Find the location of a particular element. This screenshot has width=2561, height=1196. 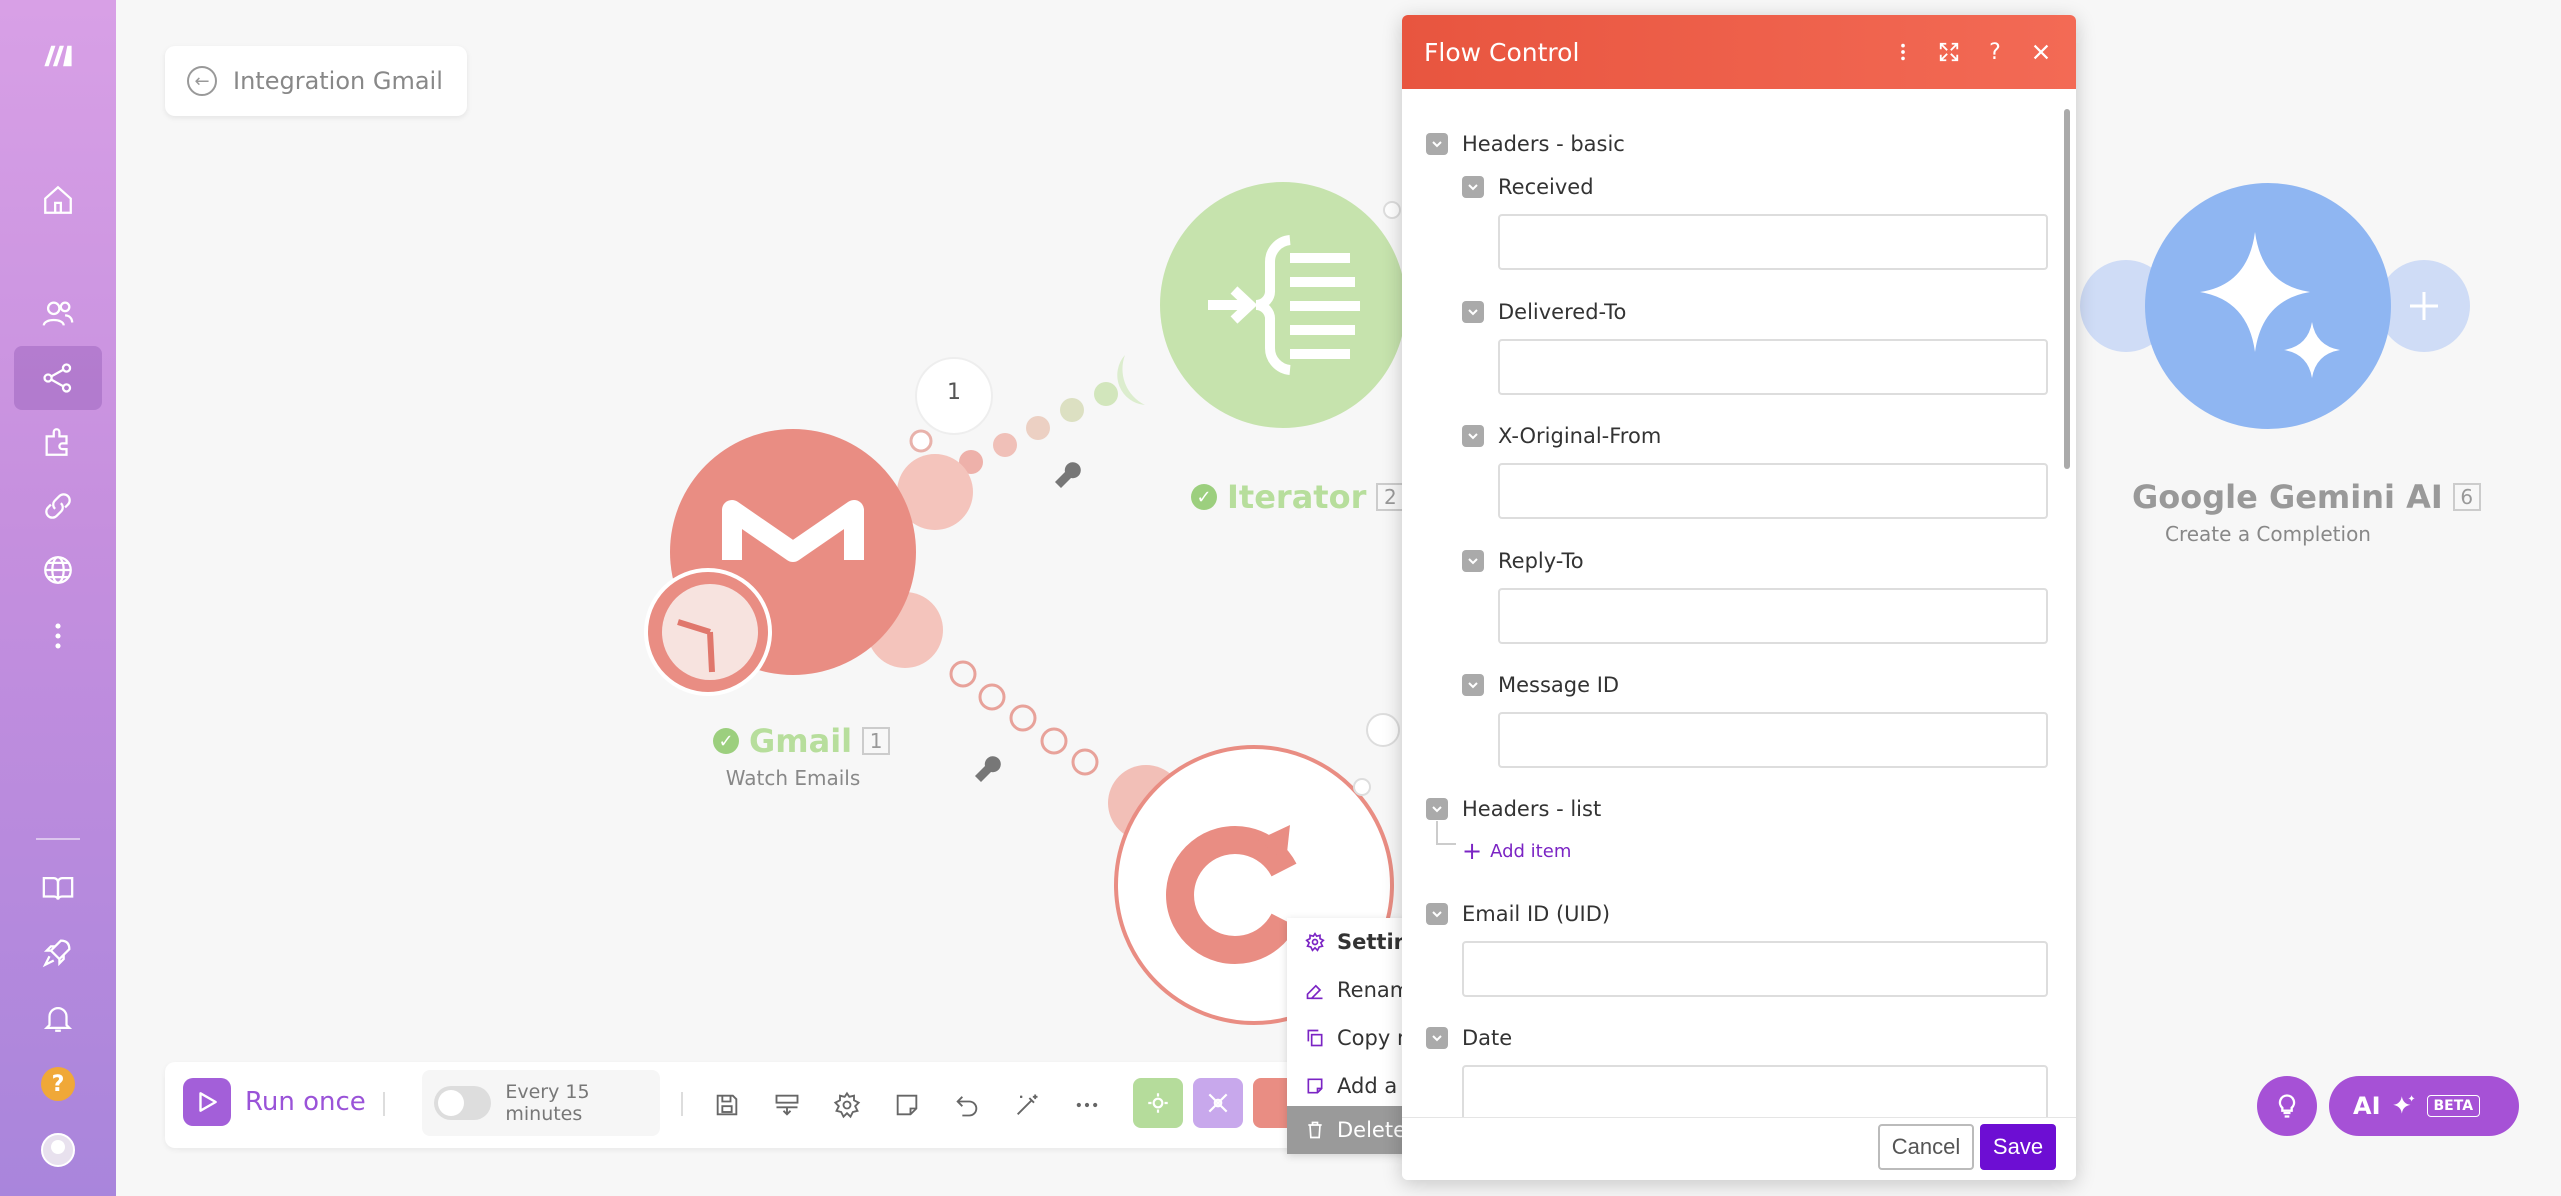

play-icon is located at coordinates (207, 1102).